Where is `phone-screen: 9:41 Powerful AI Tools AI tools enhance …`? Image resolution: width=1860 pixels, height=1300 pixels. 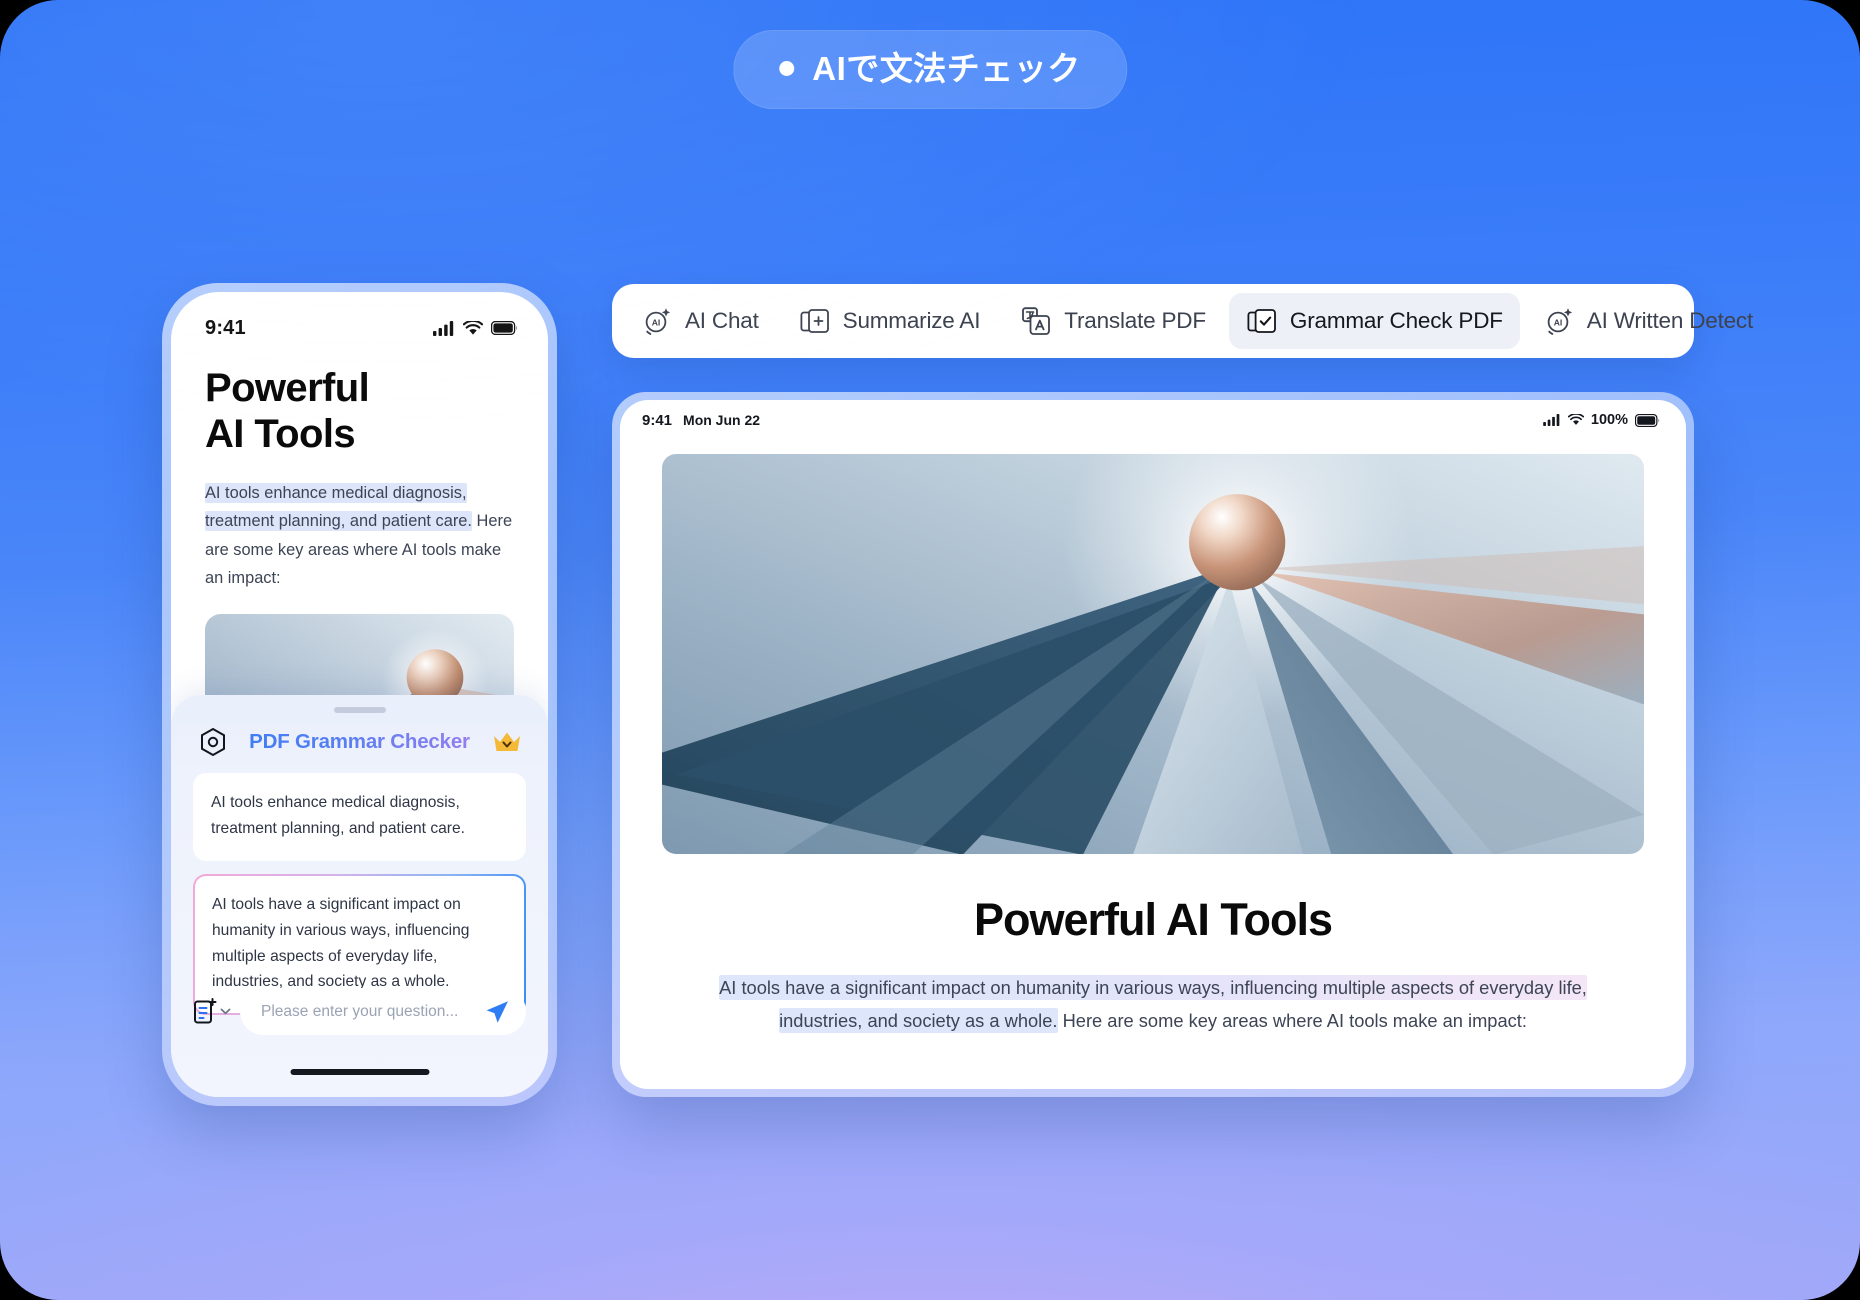 phone-screen: 9:41 Powerful AI Tools AI tools enhance … is located at coordinates (359, 694).